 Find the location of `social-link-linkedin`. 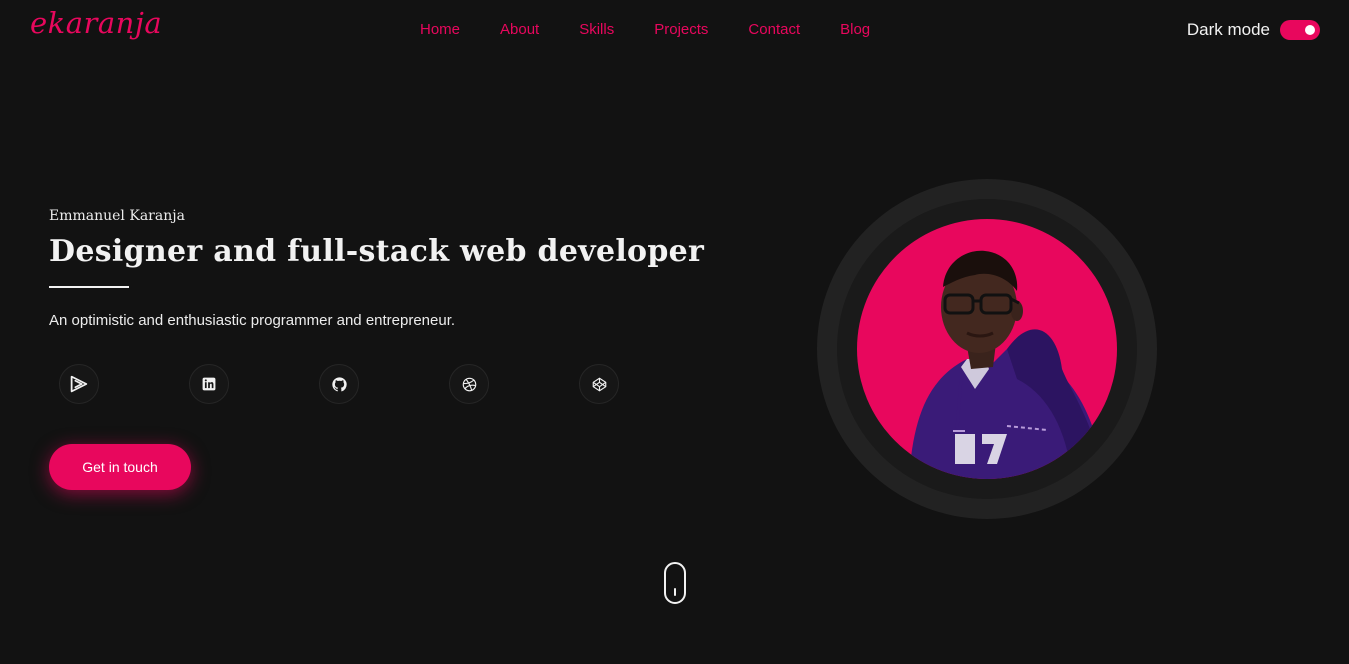

social-link-linkedin is located at coordinates (209, 384).